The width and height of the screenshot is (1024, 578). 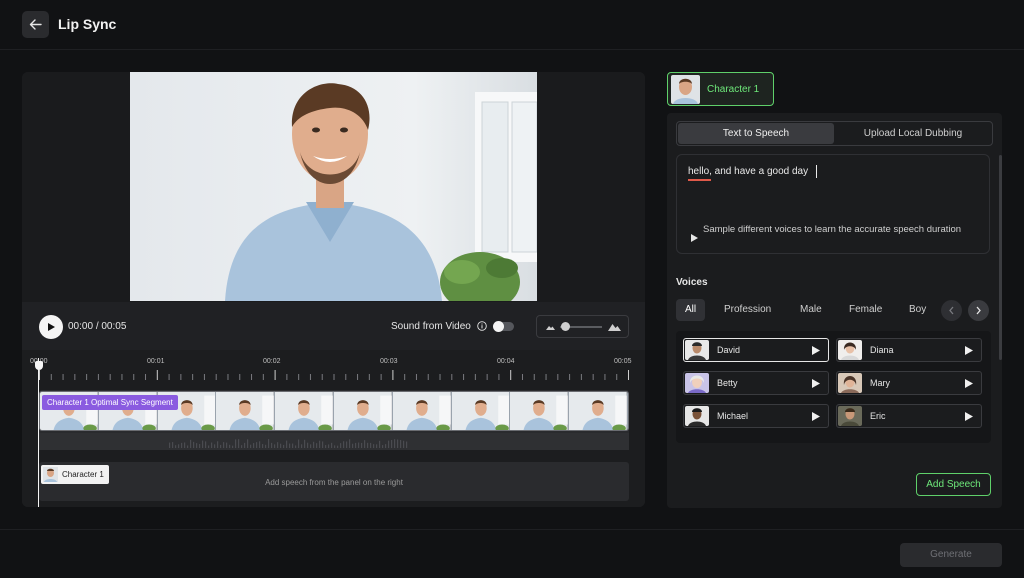 I want to click on tick-label: 00:02, so click(x=272, y=361).